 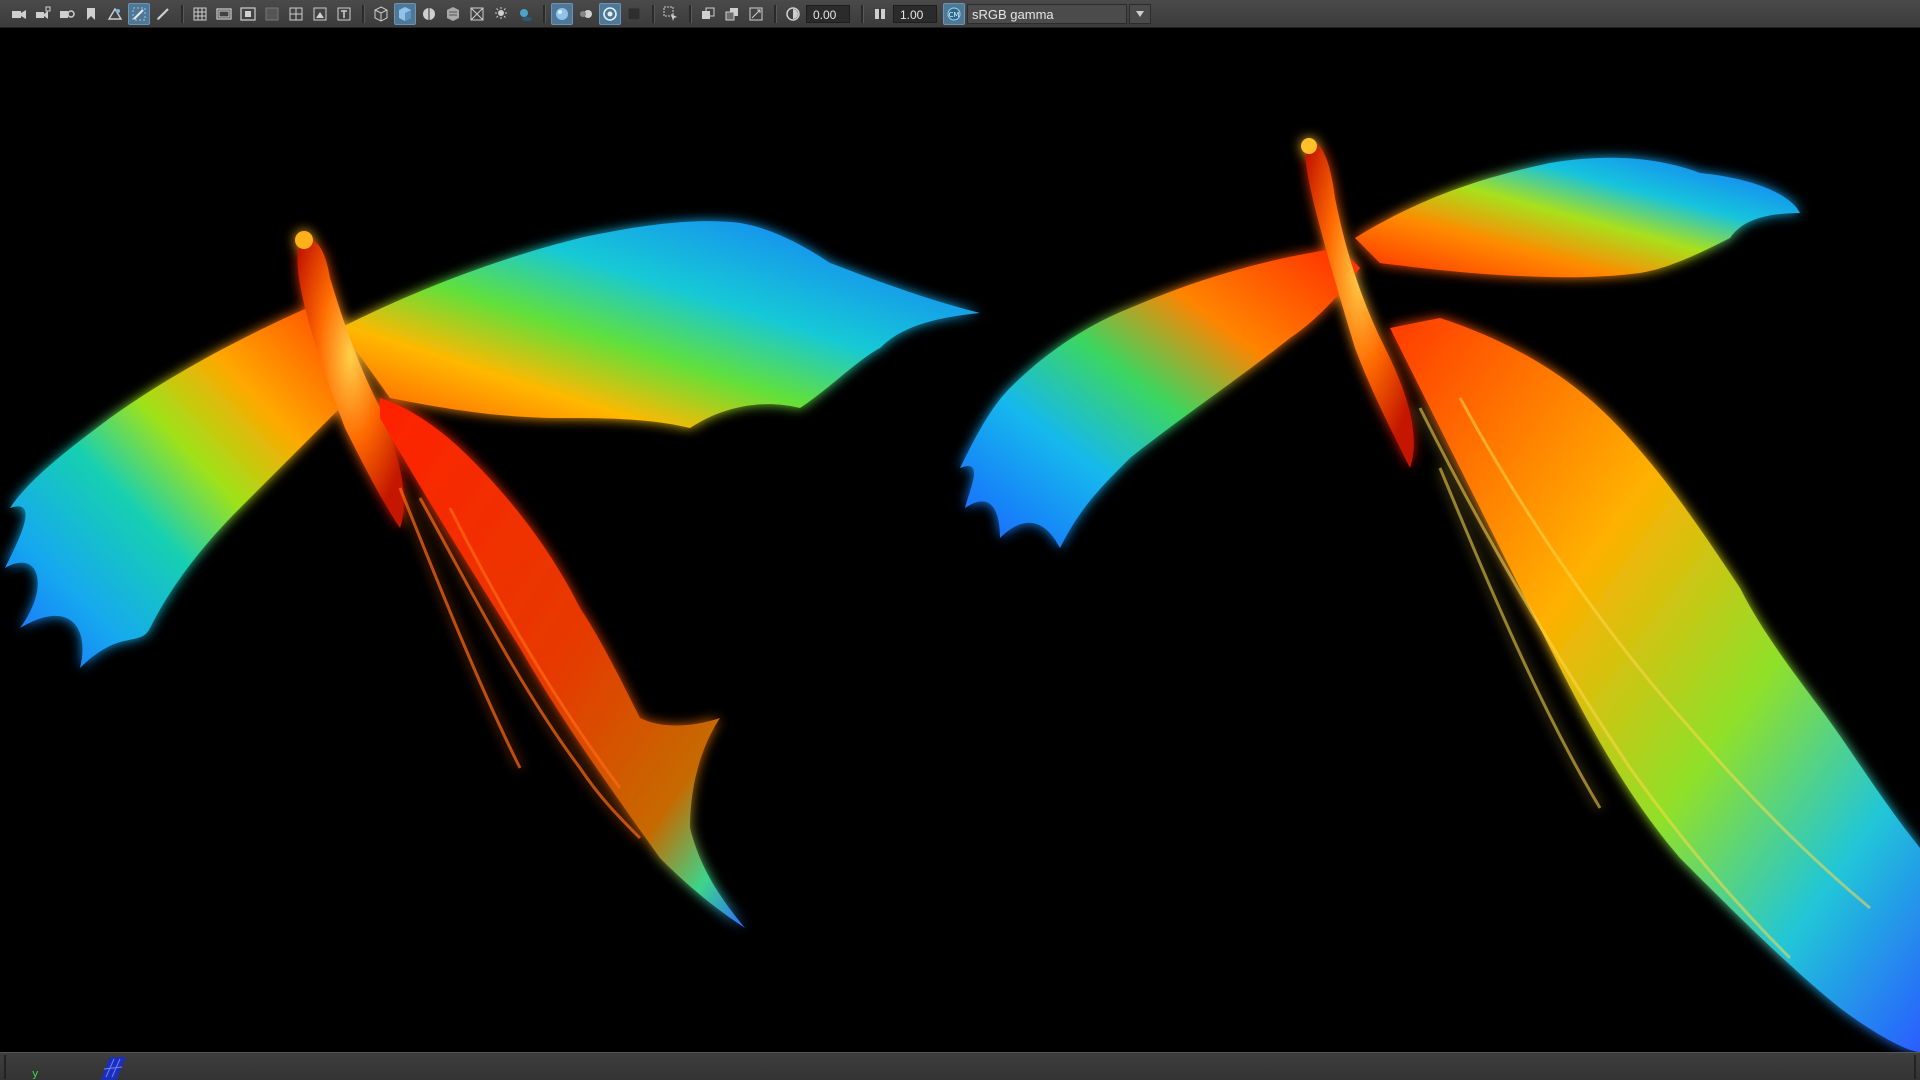 What do you see at coordinates (1309, 146) in the screenshot?
I see `phoenix-right-head` at bounding box center [1309, 146].